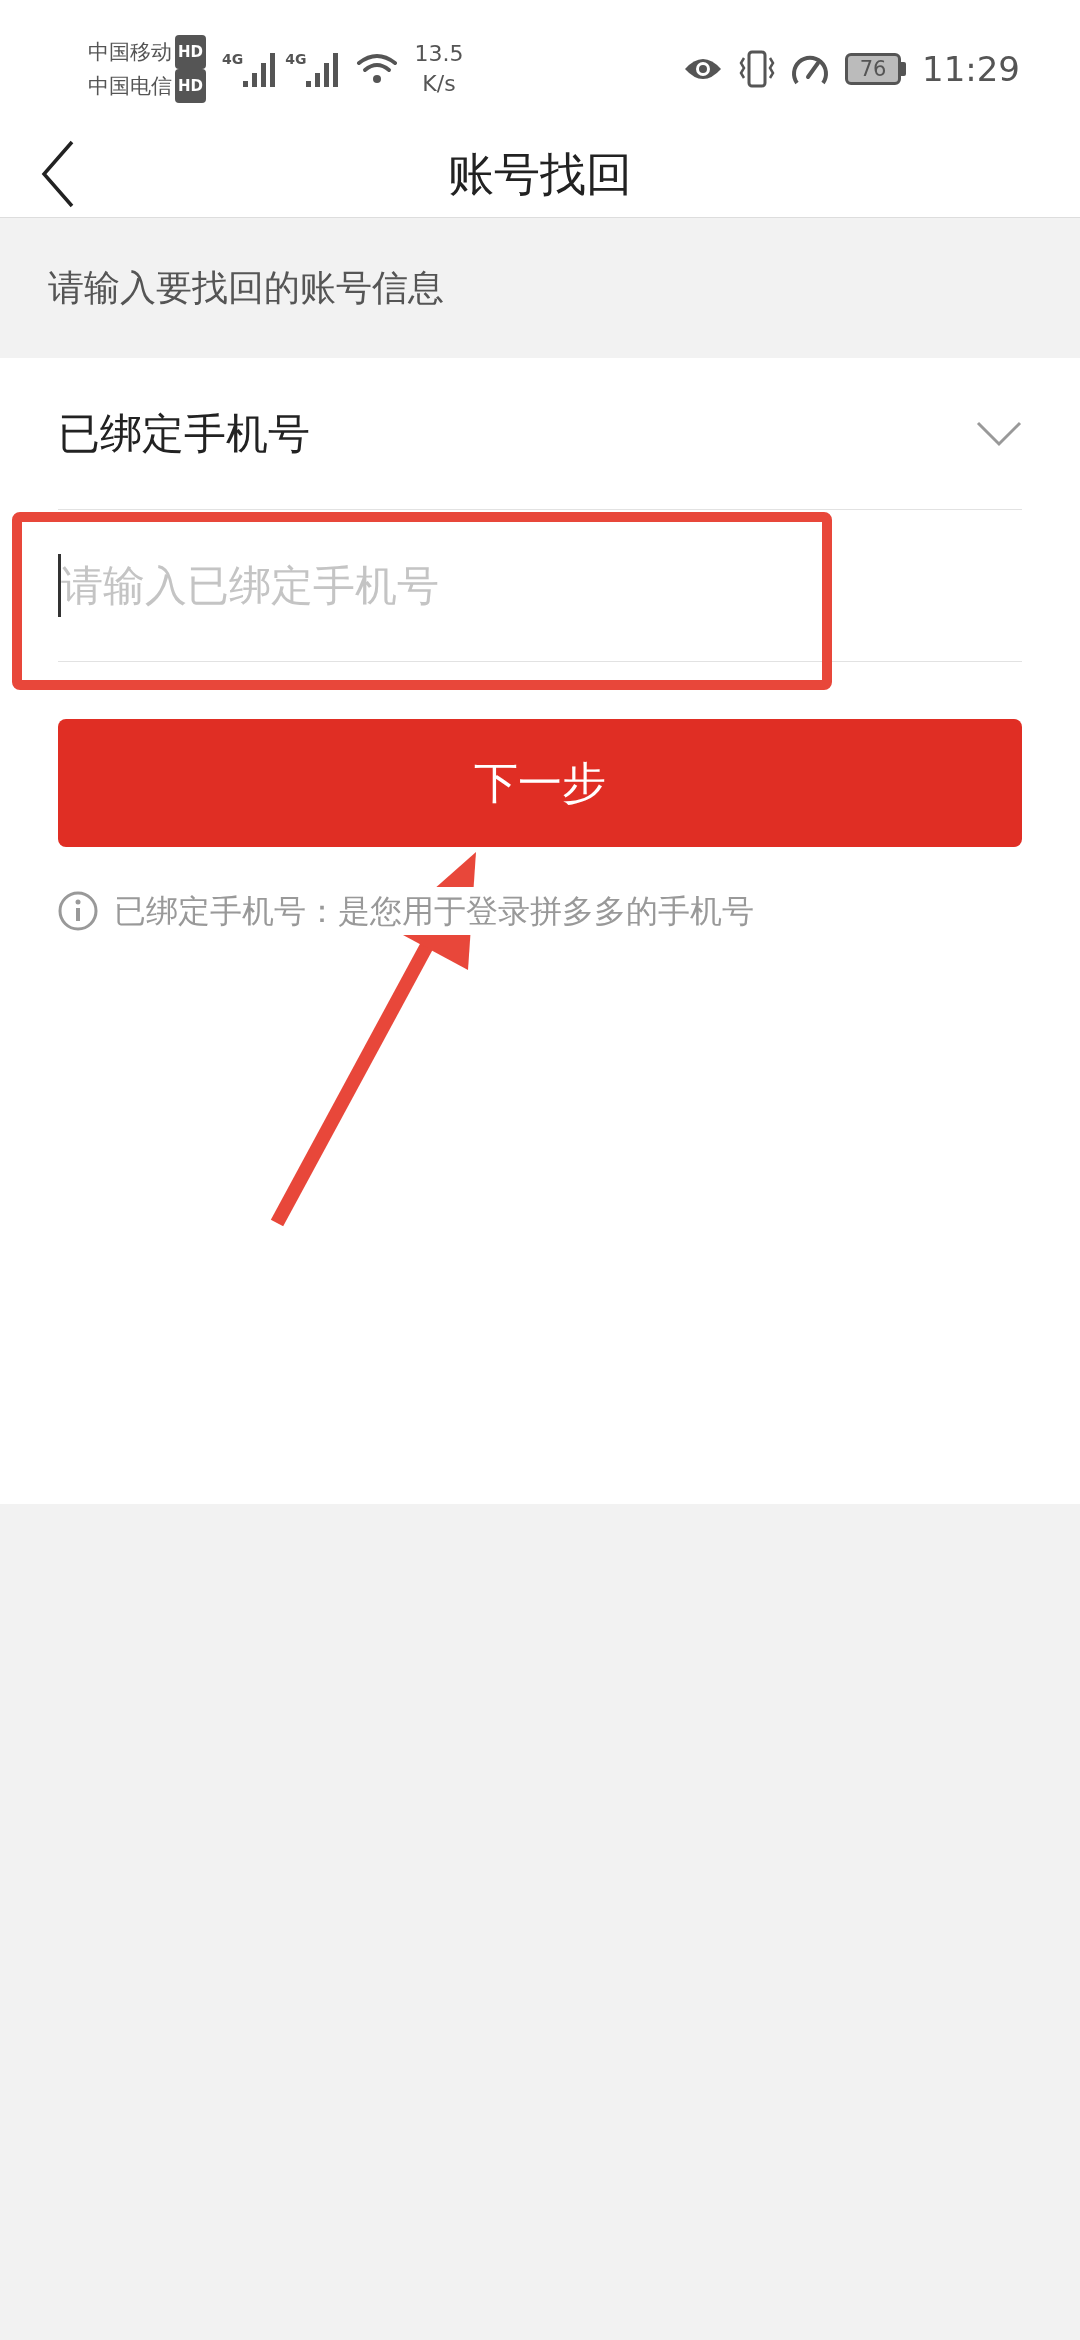 This screenshot has width=1080, height=2340. What do you see at coordinates (439, 54) in the screenshot?
I see `network-speed: 13.5` at bounding box center [439, 54].